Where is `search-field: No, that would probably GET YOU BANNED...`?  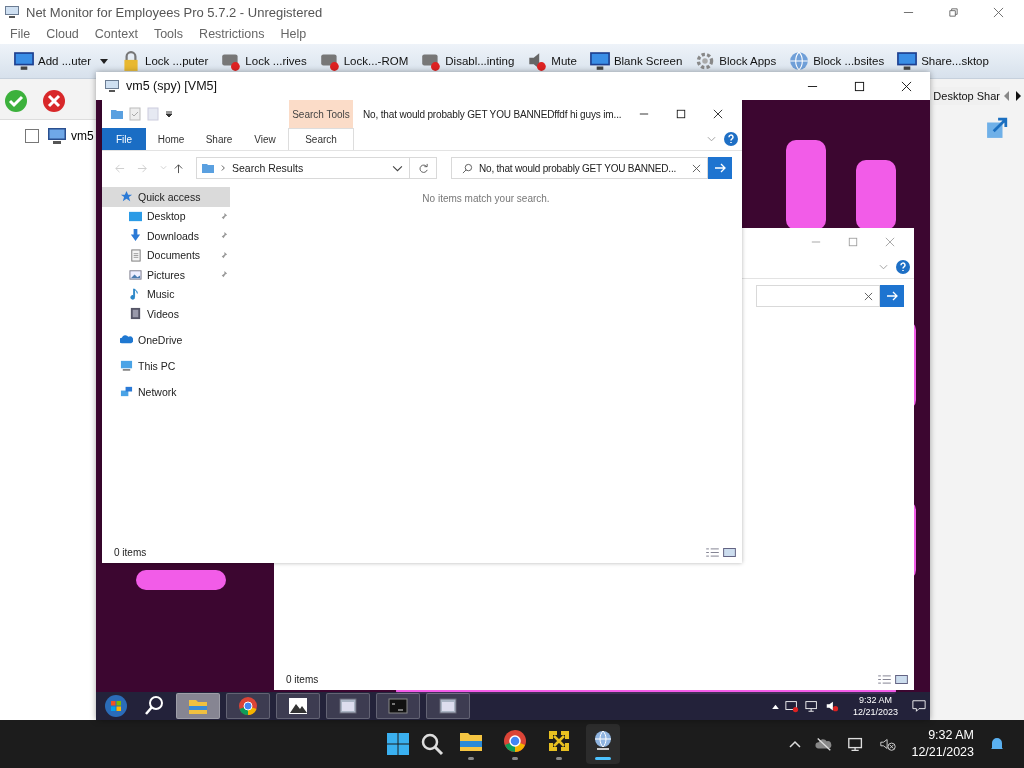
search-field: No, that would probably GET YOU BANNED... is located at coordinates (579, 168).